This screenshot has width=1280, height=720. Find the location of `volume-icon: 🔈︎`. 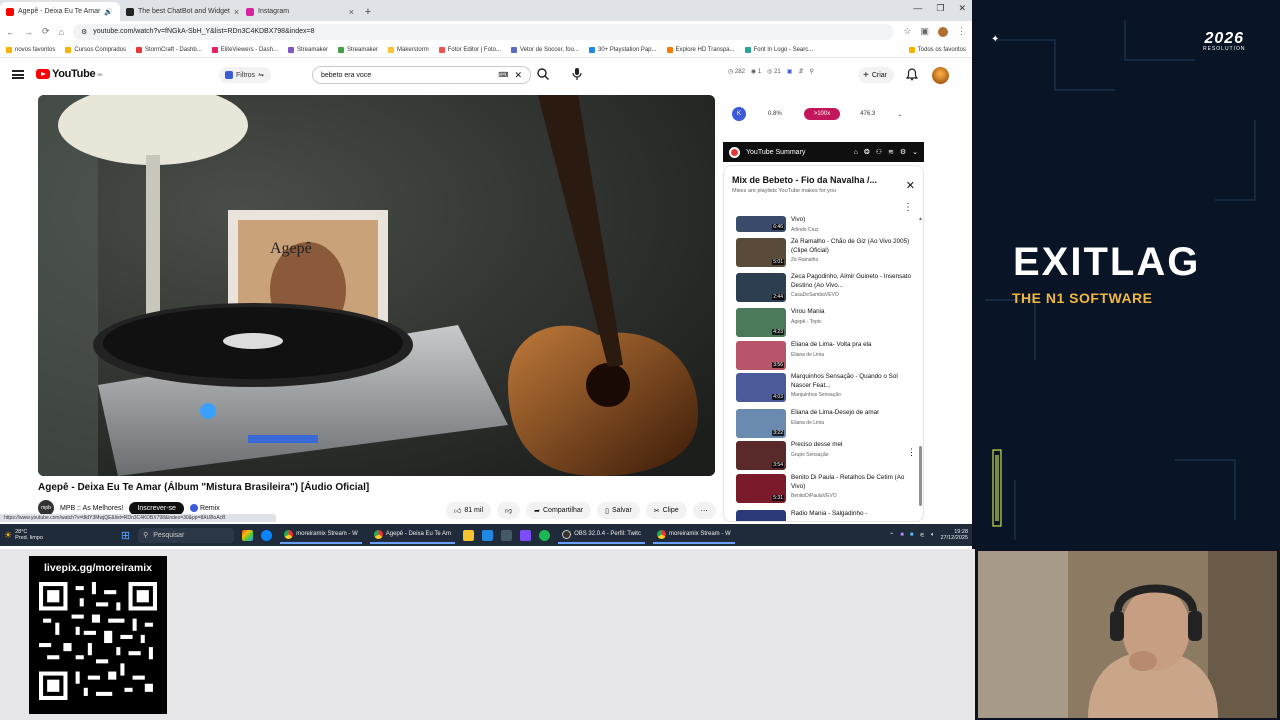

volume-icon: 🔈︎ is located at coordinates (933, 535).